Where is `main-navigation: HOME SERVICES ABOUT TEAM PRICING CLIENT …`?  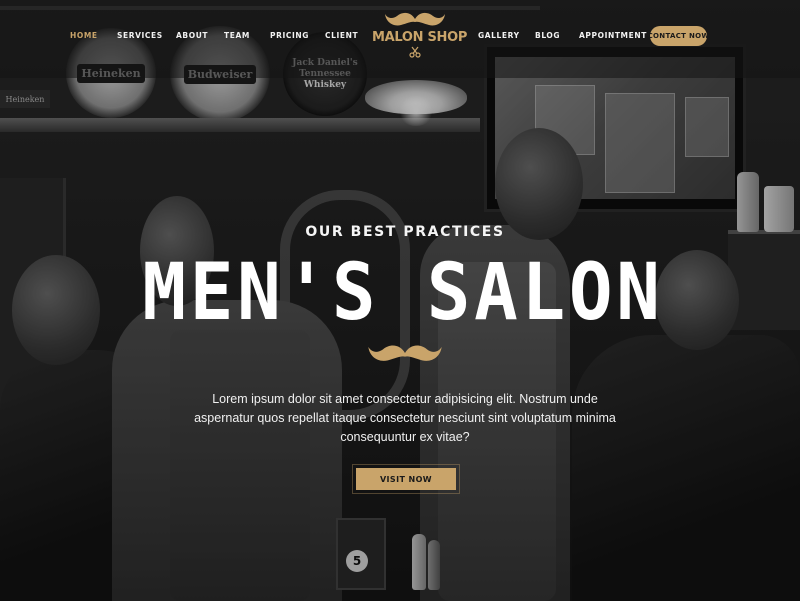 main-navigation: HOME SERVICES ABOUT TEAM PRICING CLIENT … is located at coordinates (400, 39).